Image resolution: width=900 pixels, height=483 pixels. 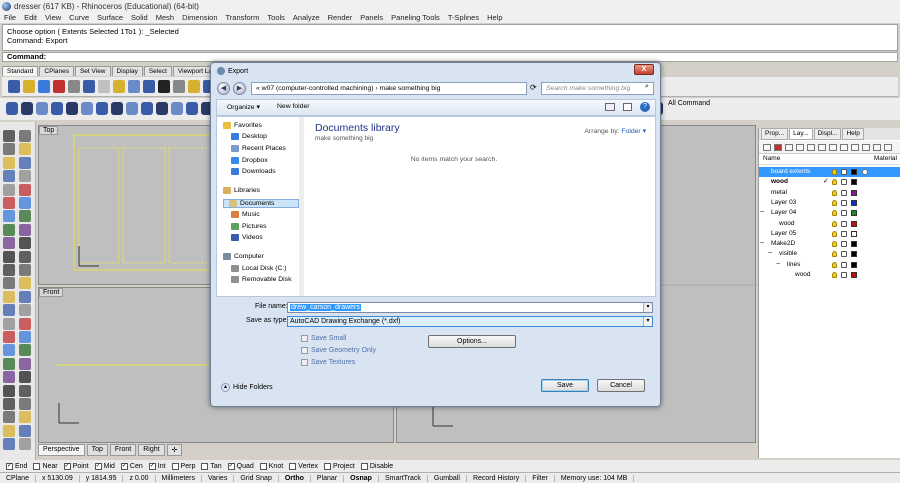 What do you see at coordinates (829, 203) in the screenshot?
I see `layer-row: Layer 03` at bounding box center [829, 203].